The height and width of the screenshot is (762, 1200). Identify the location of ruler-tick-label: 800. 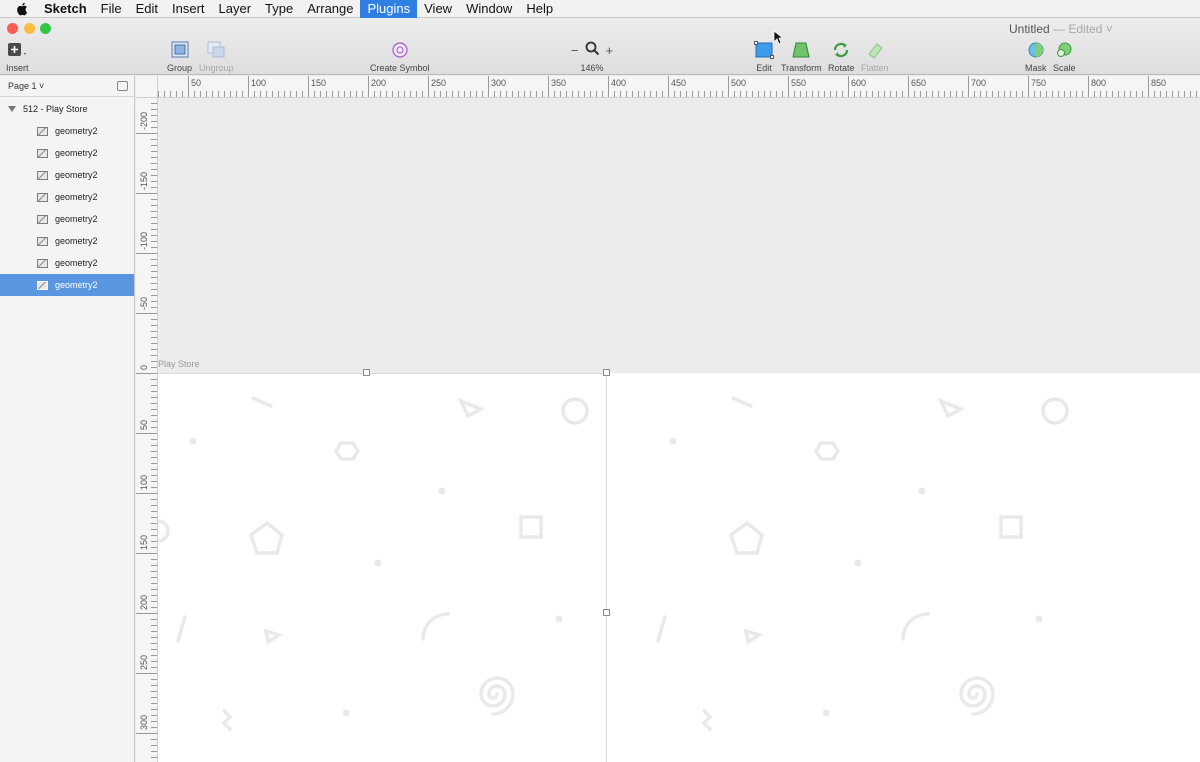
(1098, 83).